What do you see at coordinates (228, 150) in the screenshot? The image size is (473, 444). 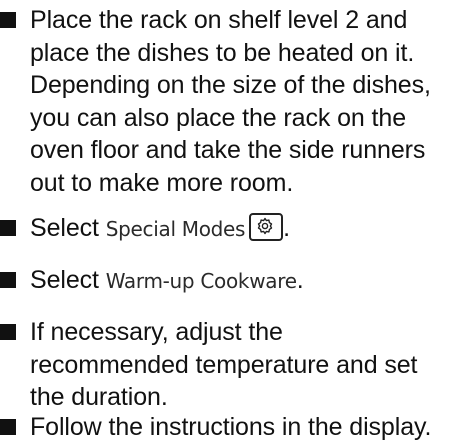 I see `step-1-line-5: oven floor and take the side runners` at bounding box center [228, 150].